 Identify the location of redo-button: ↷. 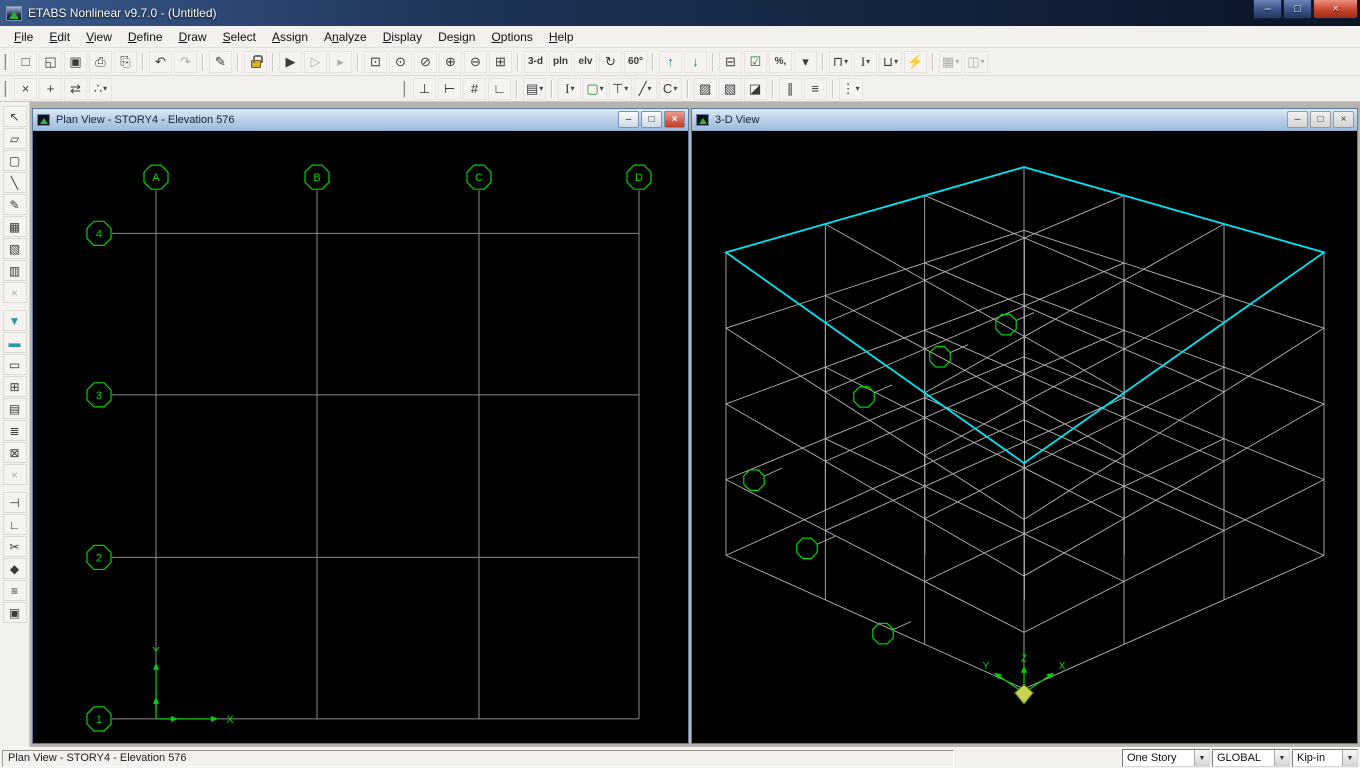
(185, 61).